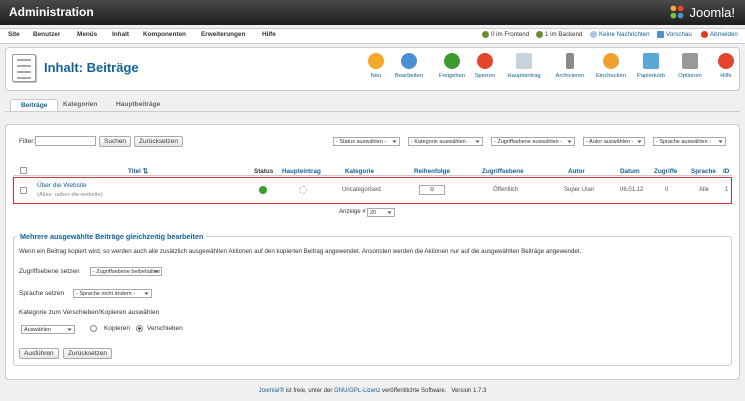  I want to click on language-select: - Sprache auswählen -, so click(689, 141).